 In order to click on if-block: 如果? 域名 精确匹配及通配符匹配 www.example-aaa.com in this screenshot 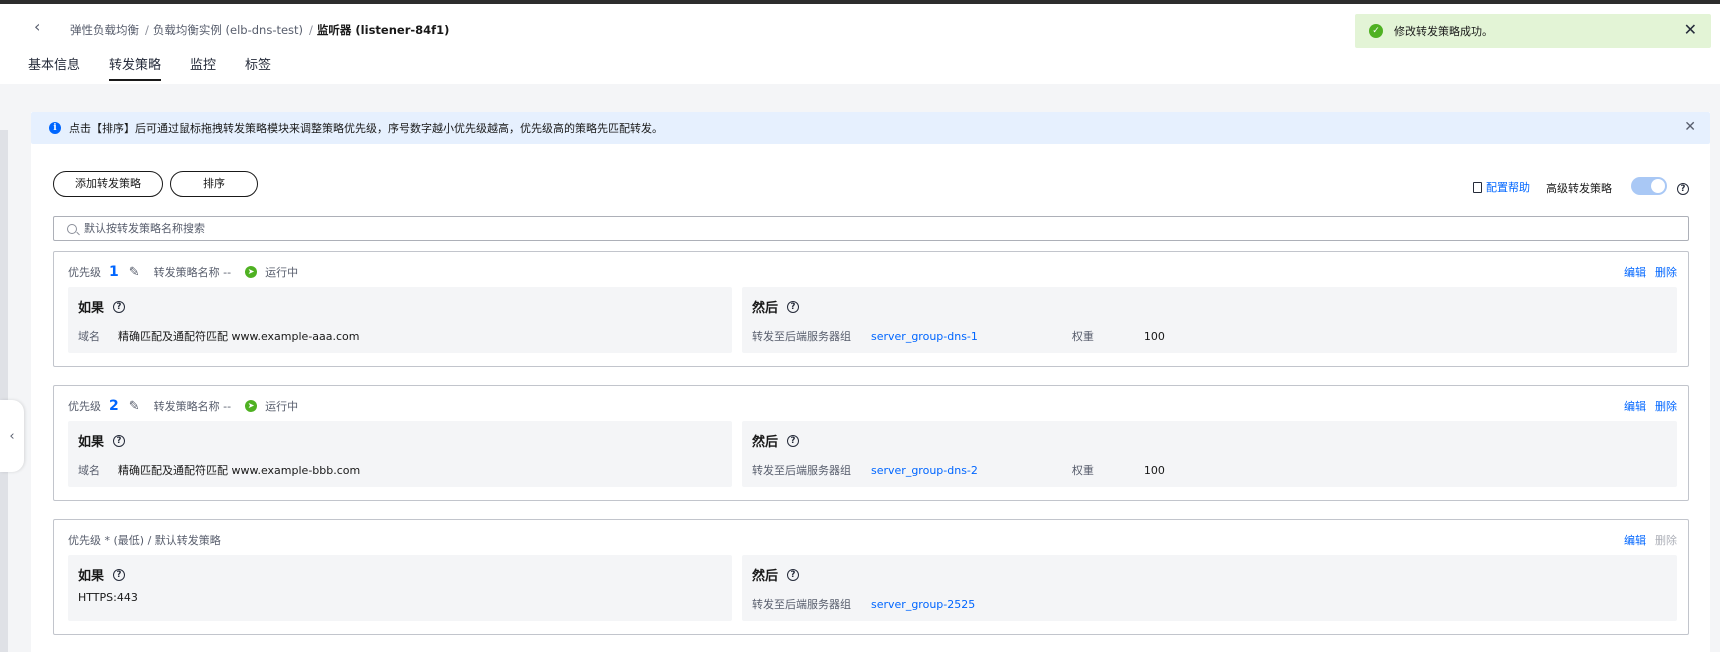, I will do `click(400, 320)`.